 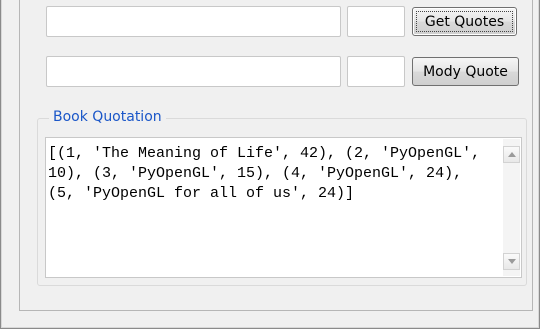 What do you see at coordinates (107, 117) in the screenshot?
I see `book-quotation-legend: Book Quotation` at bounding box center [107, 117].